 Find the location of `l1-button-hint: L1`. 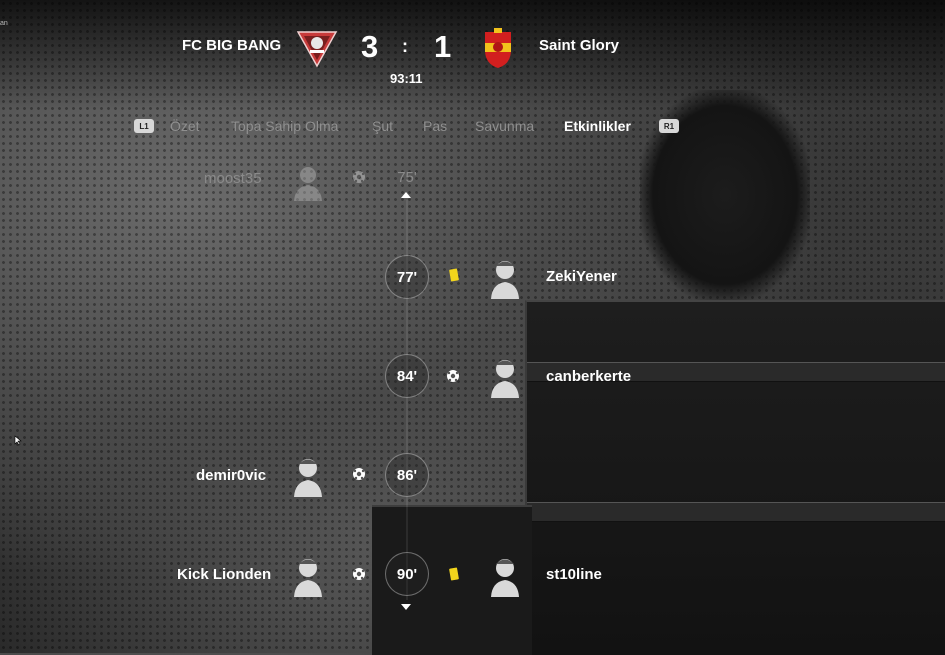

l1-button-hint: L1 is located at coordinates (144, 126).